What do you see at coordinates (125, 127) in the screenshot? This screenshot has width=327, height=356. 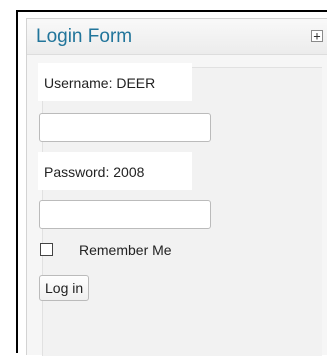 I see `username-input` at bounding box center [125, 127].